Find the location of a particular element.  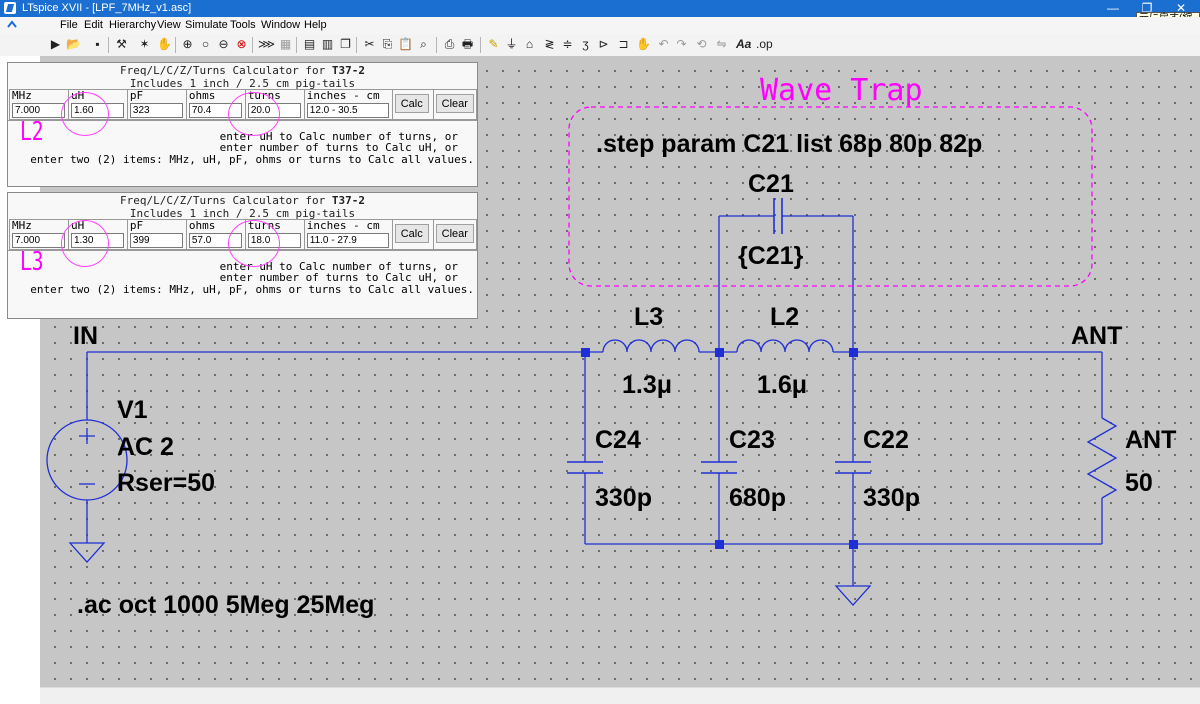

rload-value: 50 is located at coordinates (1139, 483).